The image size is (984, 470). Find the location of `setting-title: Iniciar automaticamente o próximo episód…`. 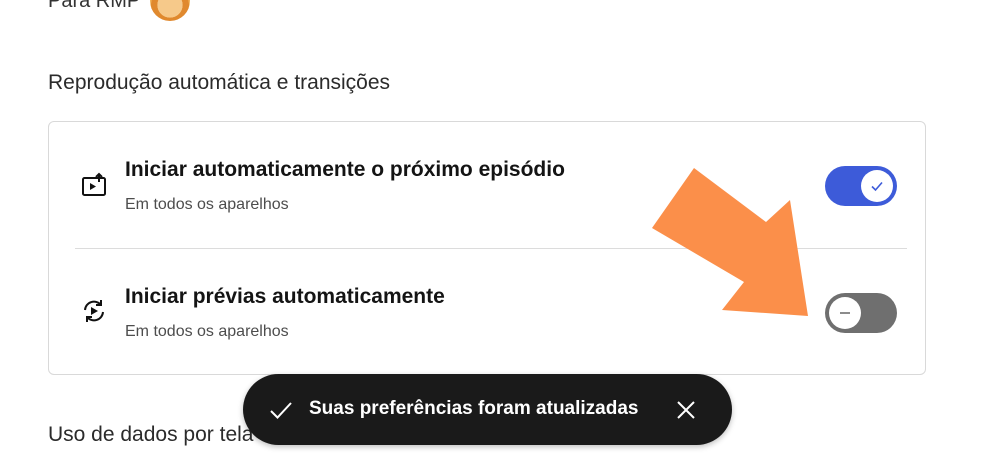

setting-title: Iniciar automaticamente o próximo episód… is located at coordinates (345, 169).